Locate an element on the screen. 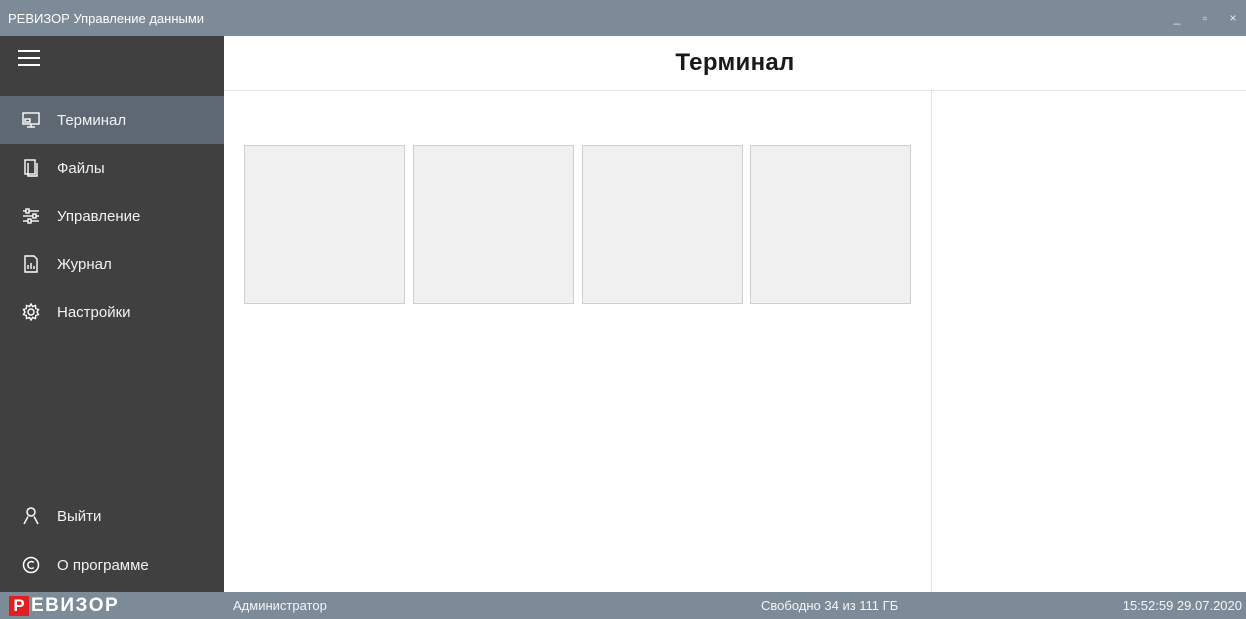  sidebar-item-label: О программе is located at coordinates (103, 565).